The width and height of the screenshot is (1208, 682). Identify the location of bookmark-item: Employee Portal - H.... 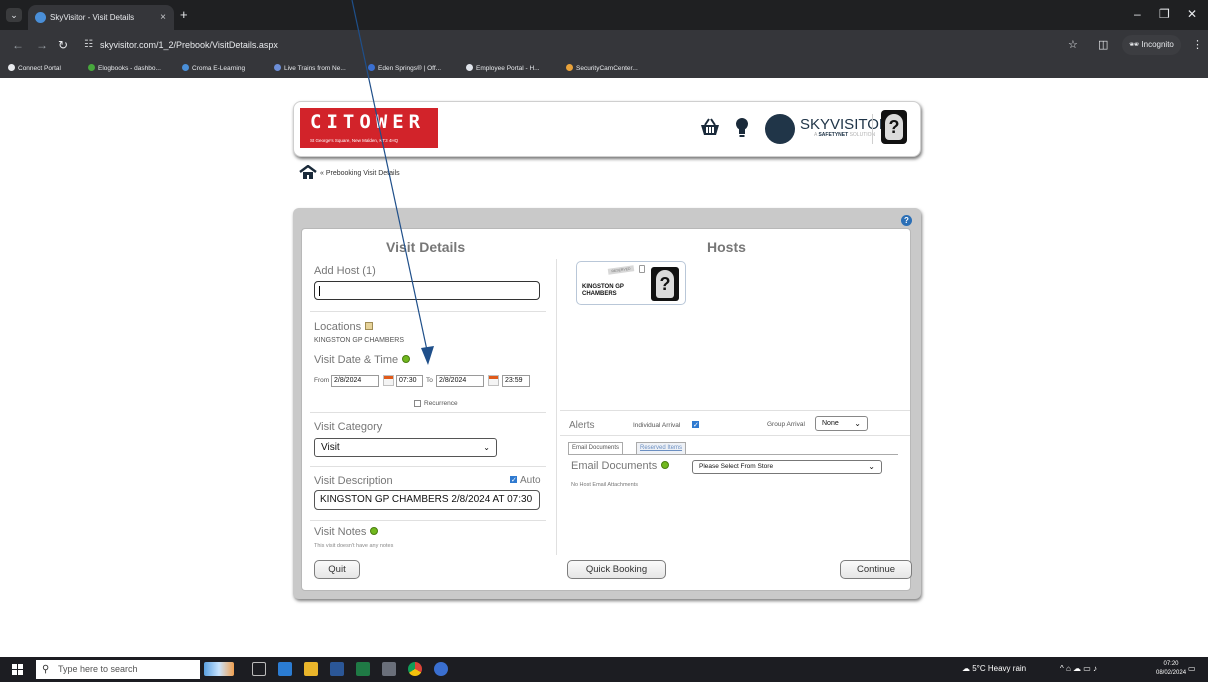
(503, 68).